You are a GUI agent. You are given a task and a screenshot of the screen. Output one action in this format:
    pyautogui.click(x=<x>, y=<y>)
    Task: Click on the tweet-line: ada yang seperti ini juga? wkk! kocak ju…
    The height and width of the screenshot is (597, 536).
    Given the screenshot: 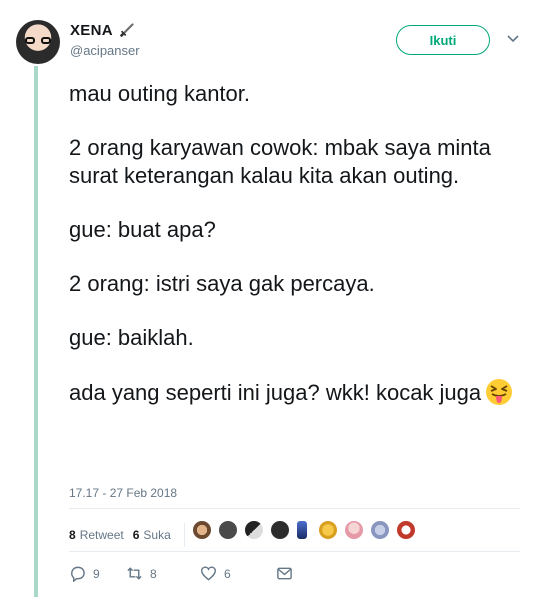 What is the action you would take?
    pyautogui.click(x=275, y=392)
    